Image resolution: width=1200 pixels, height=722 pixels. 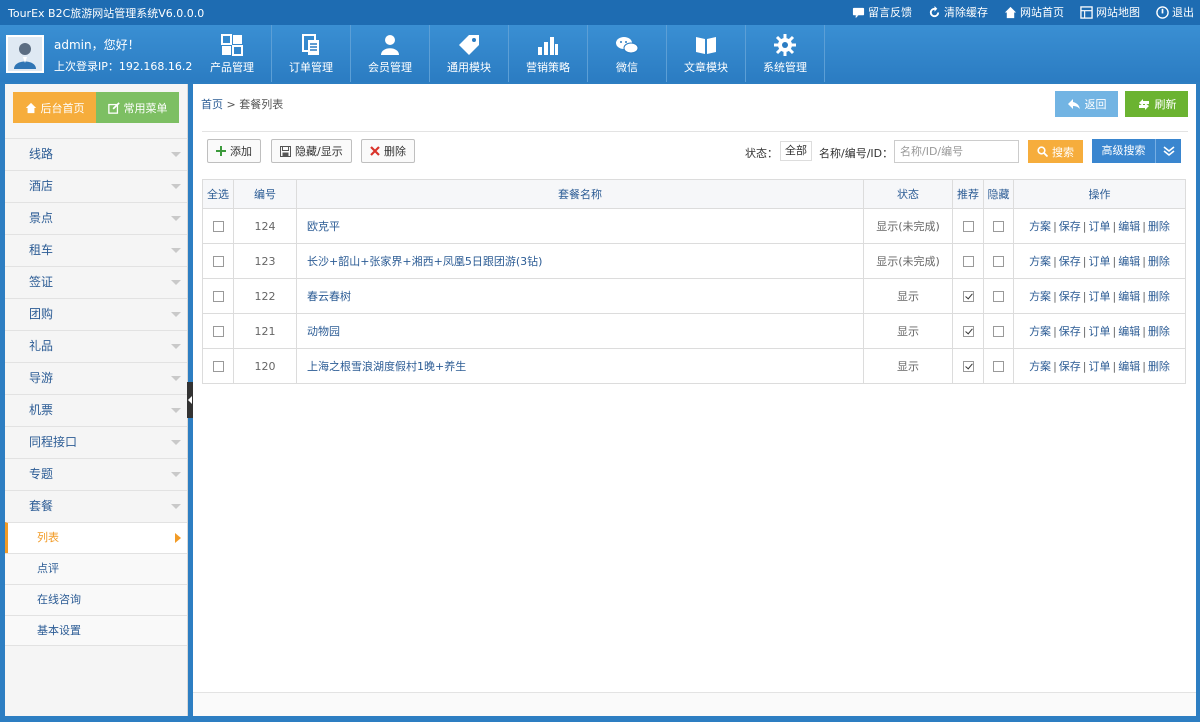 What do you see at coordinates (218, 194) in the screenshot?
I see `col-select-all: 全选` at bounding box center [218, 194].